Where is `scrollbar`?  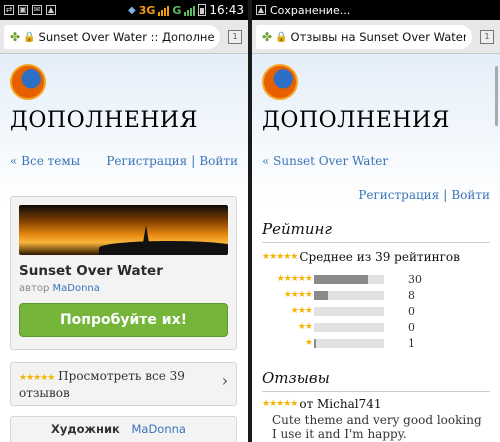
scrollbar is located at coordinates (496, 96).